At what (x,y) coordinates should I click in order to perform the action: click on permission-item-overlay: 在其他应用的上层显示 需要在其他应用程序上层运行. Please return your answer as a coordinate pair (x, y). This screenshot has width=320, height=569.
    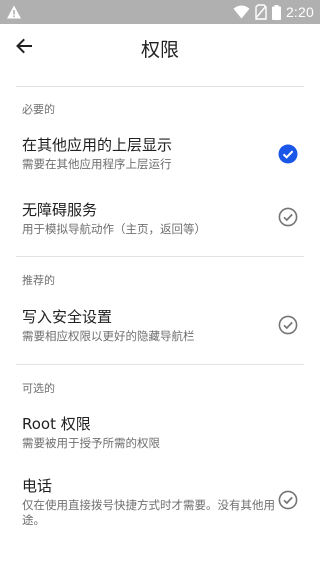
    Looking at the image, I should click on (160, 155).